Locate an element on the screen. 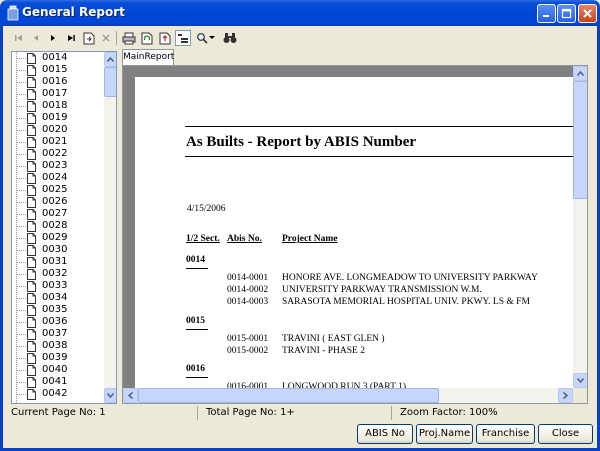  first-page-icon is located at coordinates (18, 38).